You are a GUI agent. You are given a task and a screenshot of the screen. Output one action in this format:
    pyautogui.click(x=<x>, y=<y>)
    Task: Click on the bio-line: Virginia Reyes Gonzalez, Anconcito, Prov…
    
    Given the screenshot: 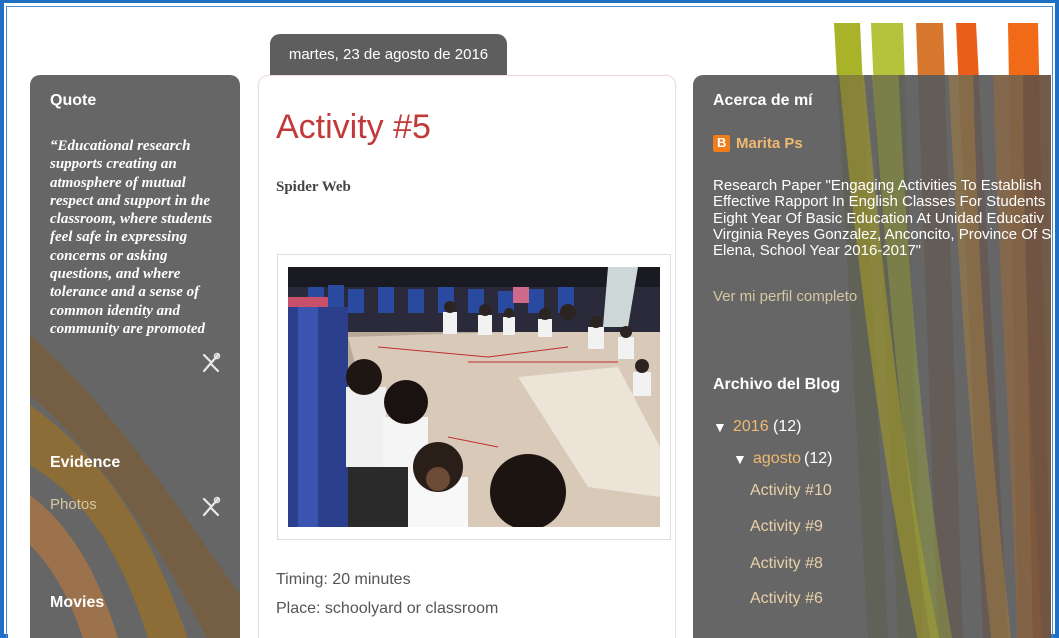 What is the action you would take?
    pyautogui.click(x=882, y=234)
    